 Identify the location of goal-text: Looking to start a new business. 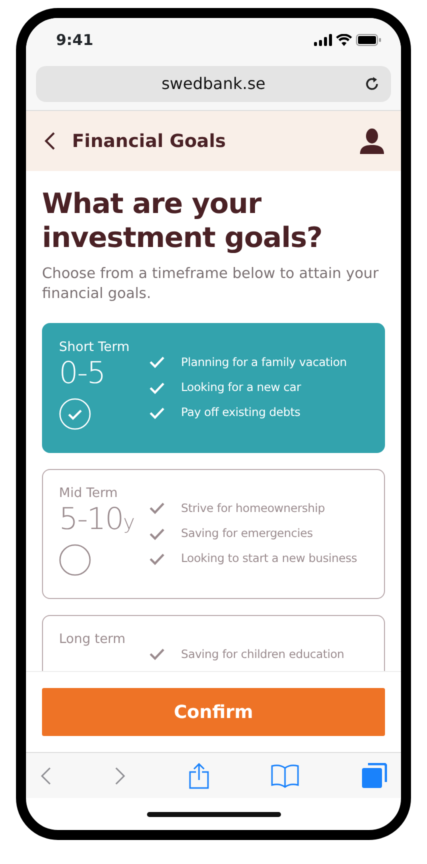
(269, 559).